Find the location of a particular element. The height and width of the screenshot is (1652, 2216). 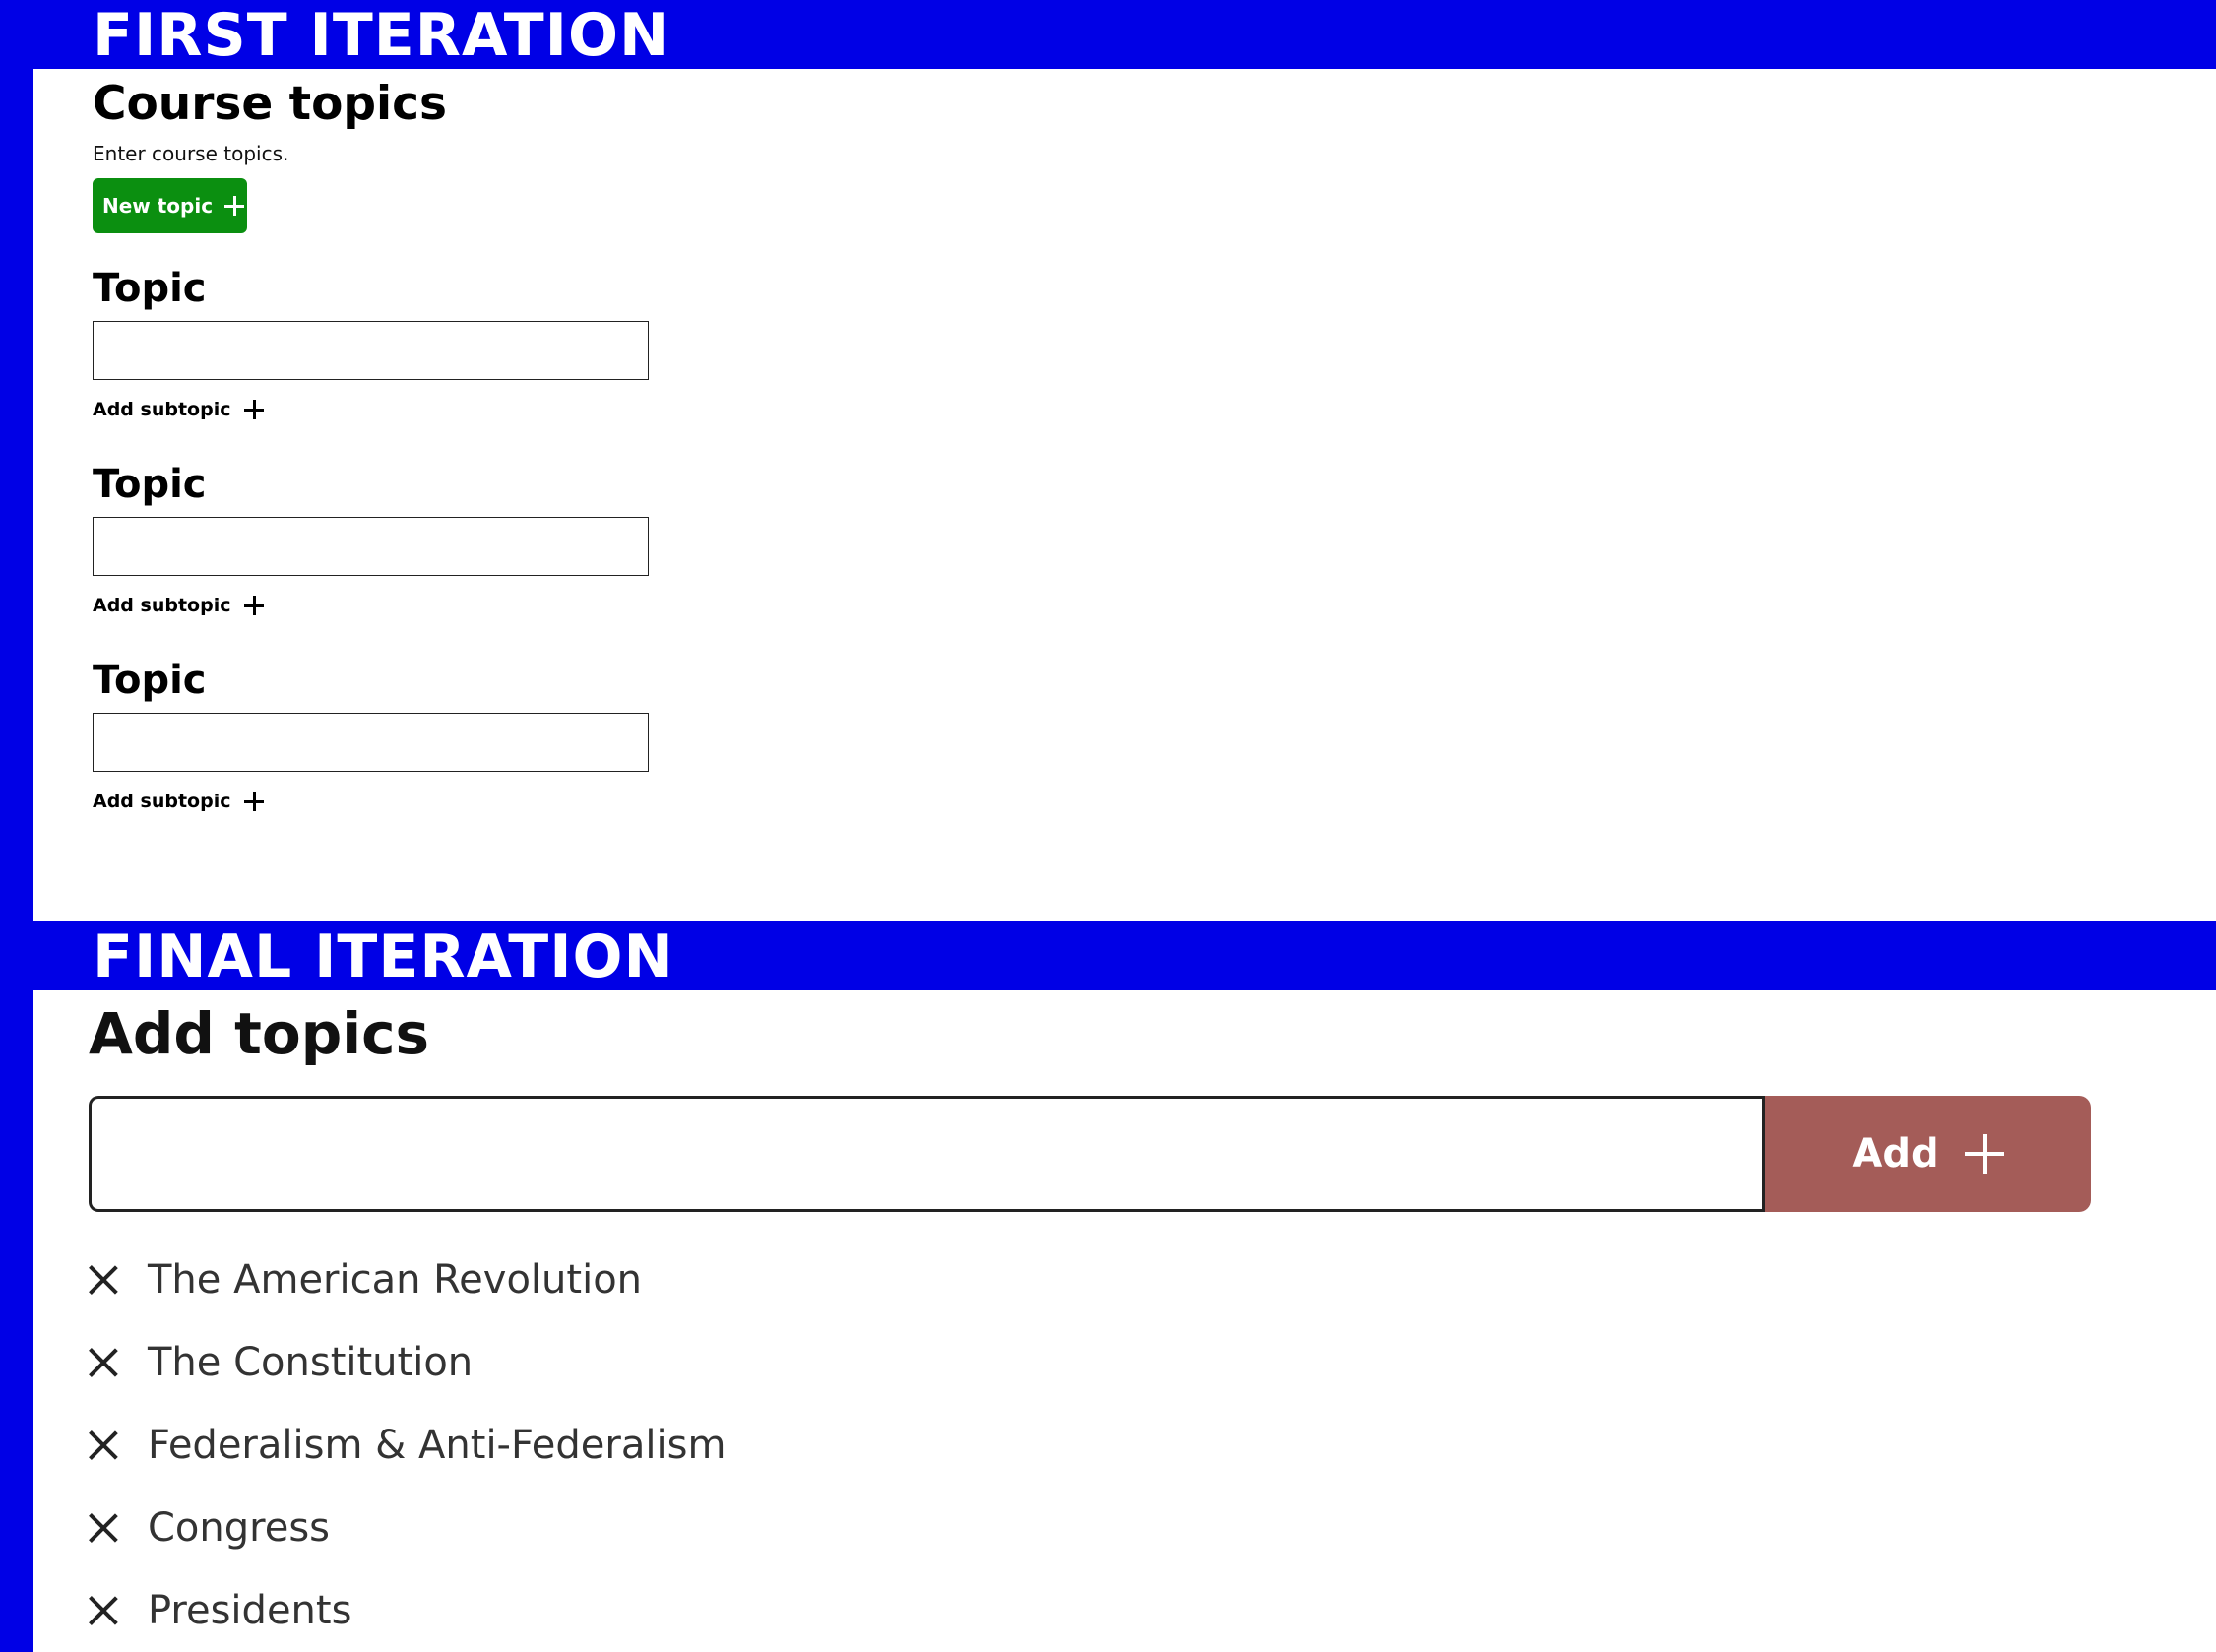

course-topics-title: Course topics is located at coordinates (270, 104).